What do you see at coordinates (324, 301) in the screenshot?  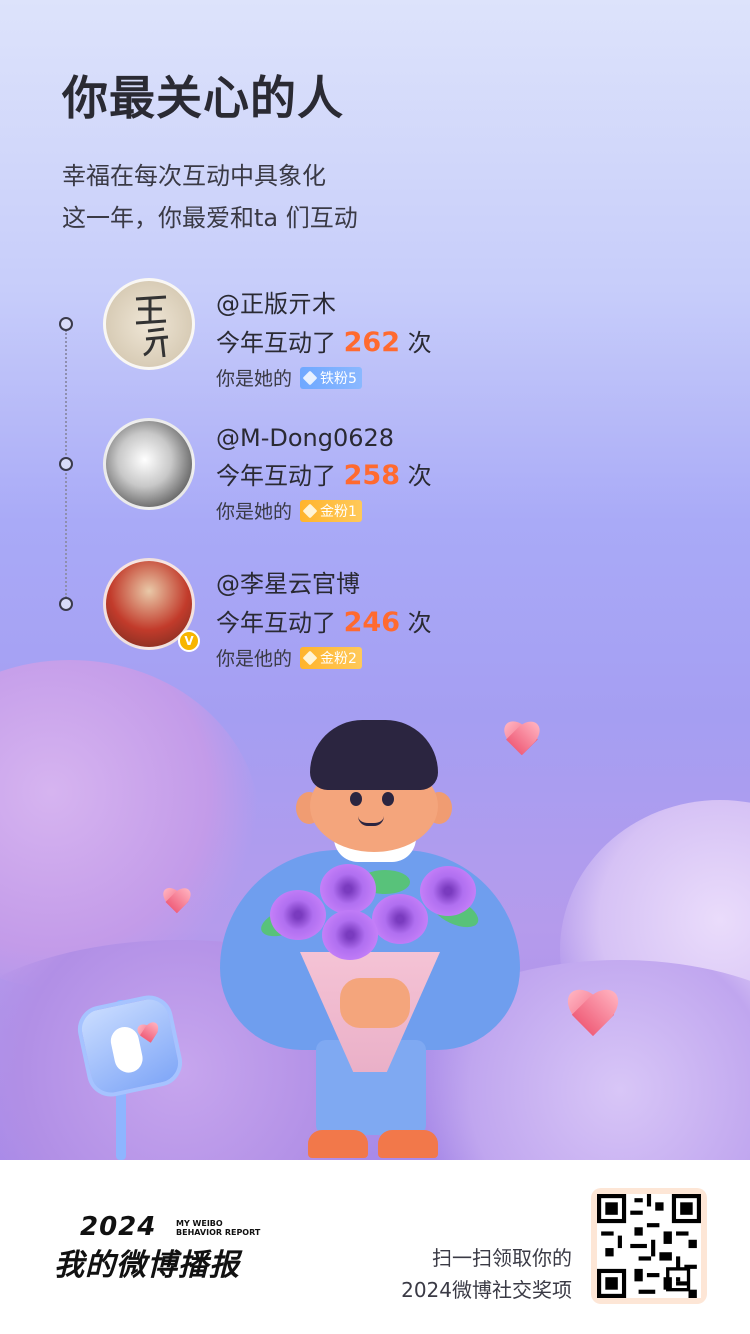 I see `username-link: @正版亓木` at bounding box center [324, 301].